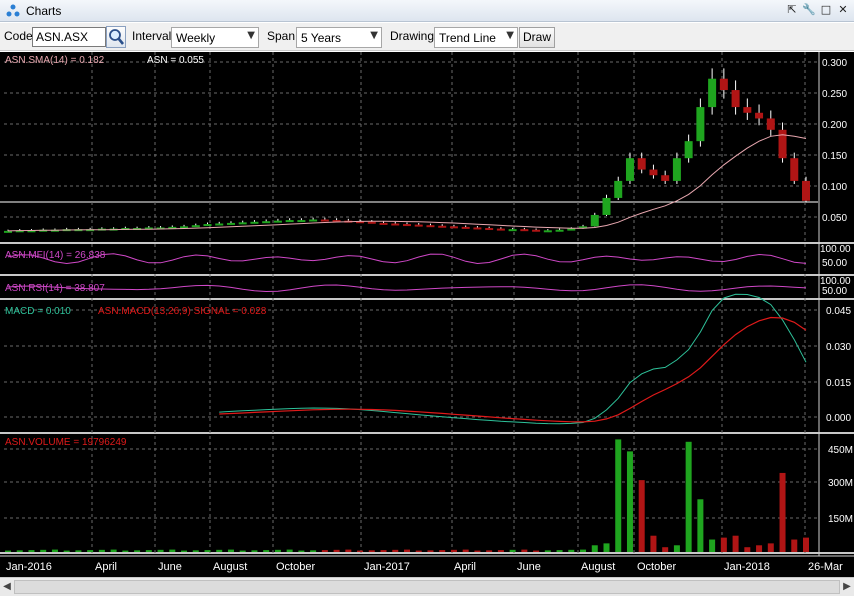  Describe the element at coordinates (834, 291) in the screenshot. I see `rsi-tick: 50.00` at that location.